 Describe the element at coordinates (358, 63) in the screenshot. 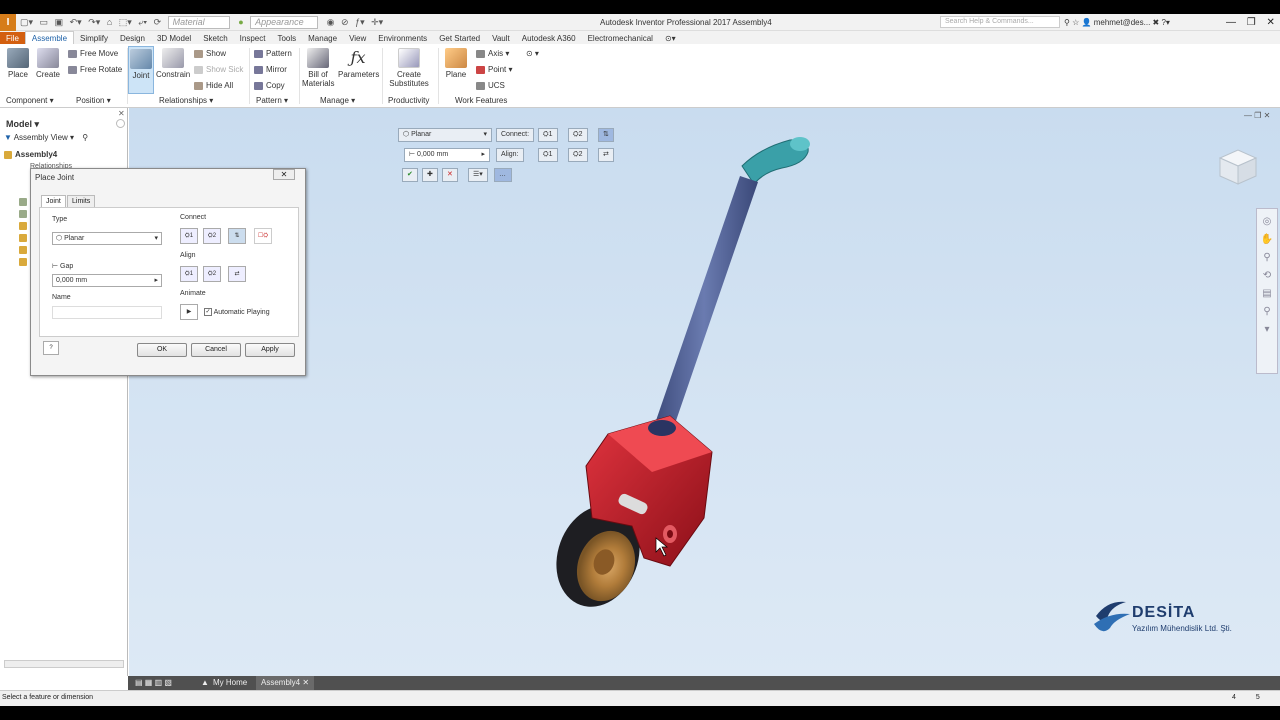

I see `parameters-button: ƒx Parameters` at that location.